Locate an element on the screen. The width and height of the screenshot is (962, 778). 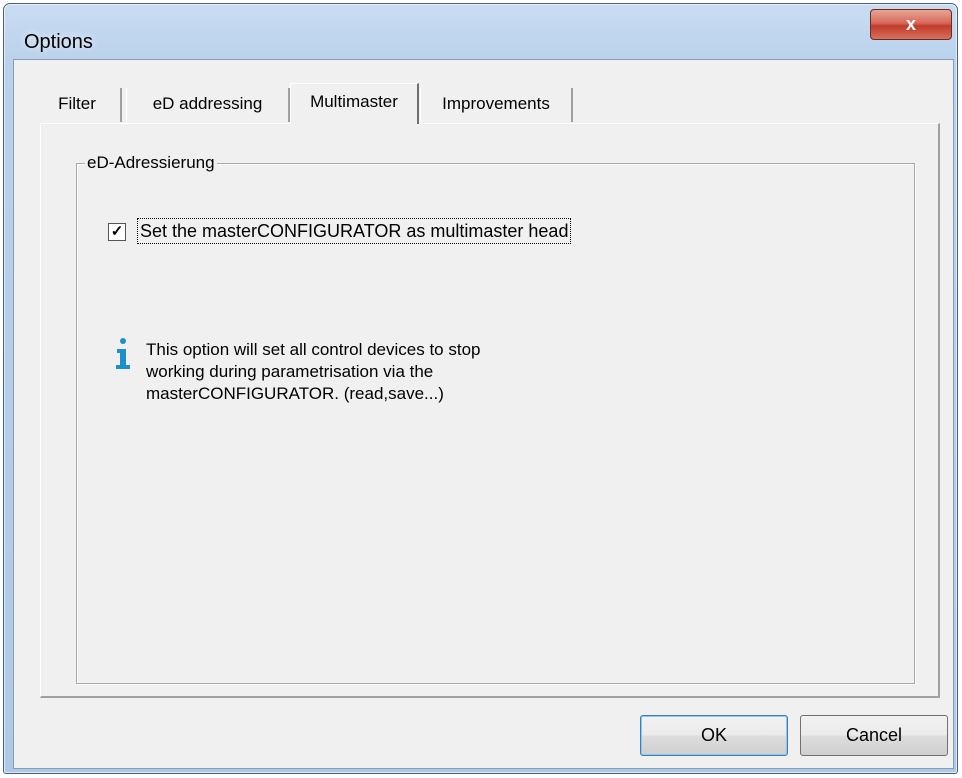
group-box-legend: eD-Adressierung is located at coordinates (151, 163).